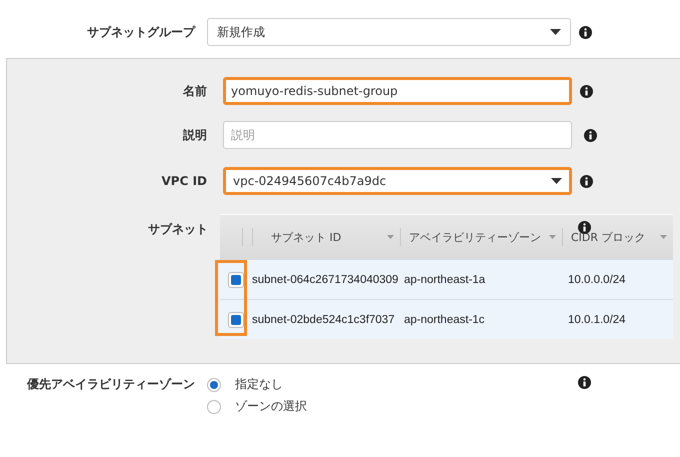 Image resolution: width=680 pixels, height=457 pixels. I want to click on field-label: 優先アベイラビリティーゾーン, so click(110, 384).